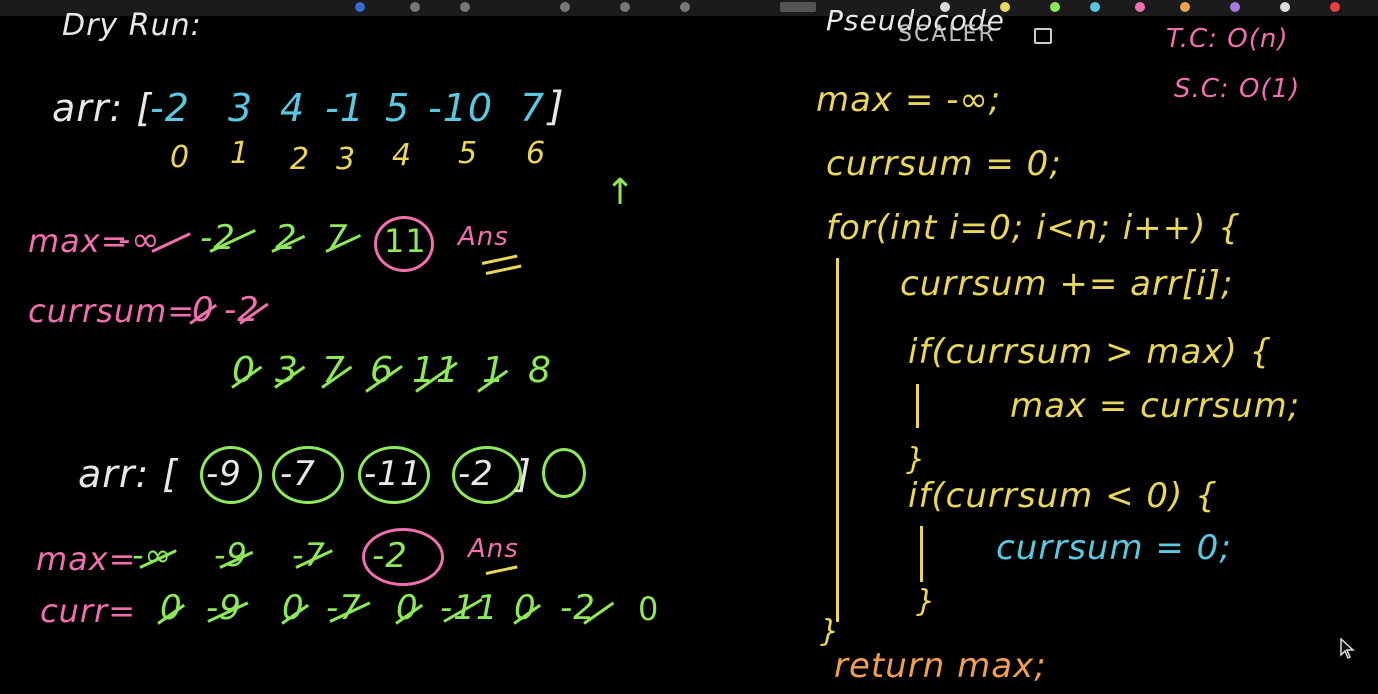 The height and width of the screenshot is (694, 1378). Describe the element at coordinates (909, 100) in the screenshot. I see `code-line-1: max = -∞;` at that location.